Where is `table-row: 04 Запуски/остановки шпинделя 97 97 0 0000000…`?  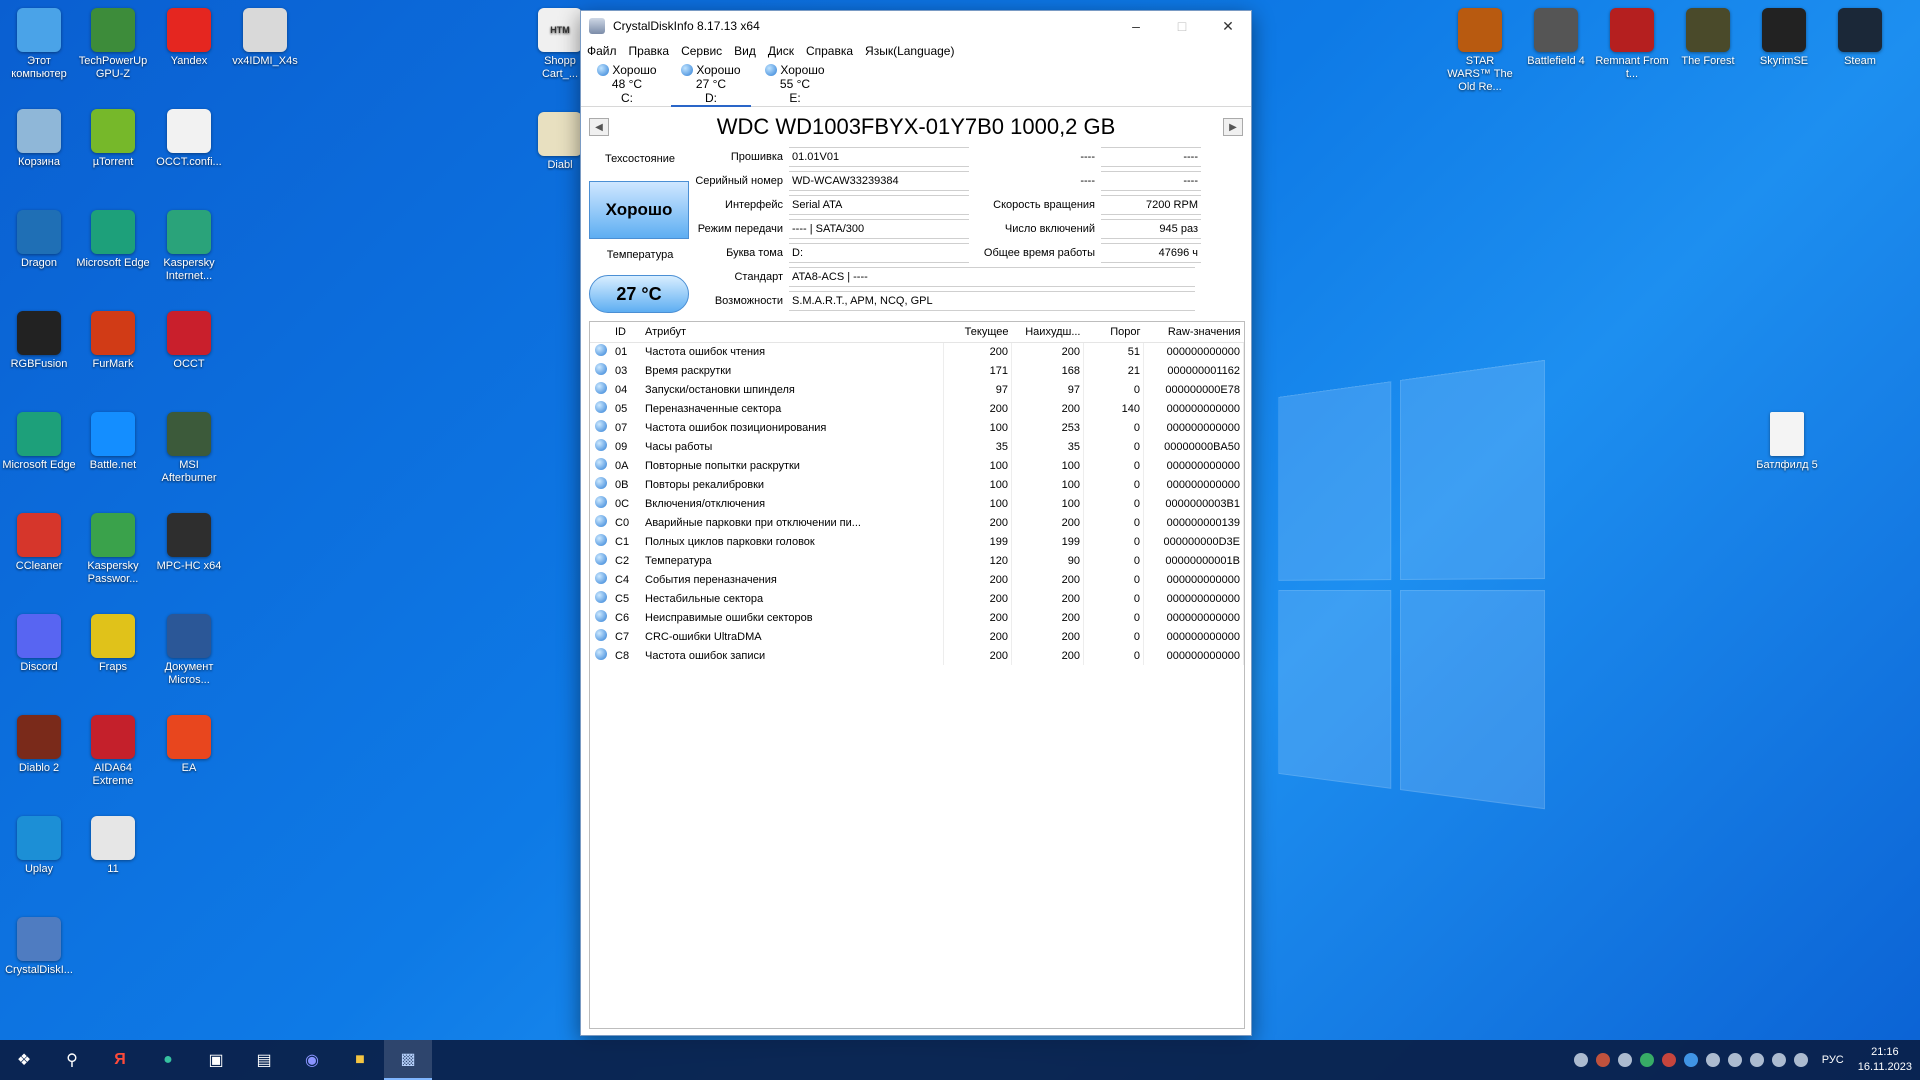
table-row: 04 Запуски/остановки шпинделя 97 97 0 0000000… is located at coordinates (917, 389).